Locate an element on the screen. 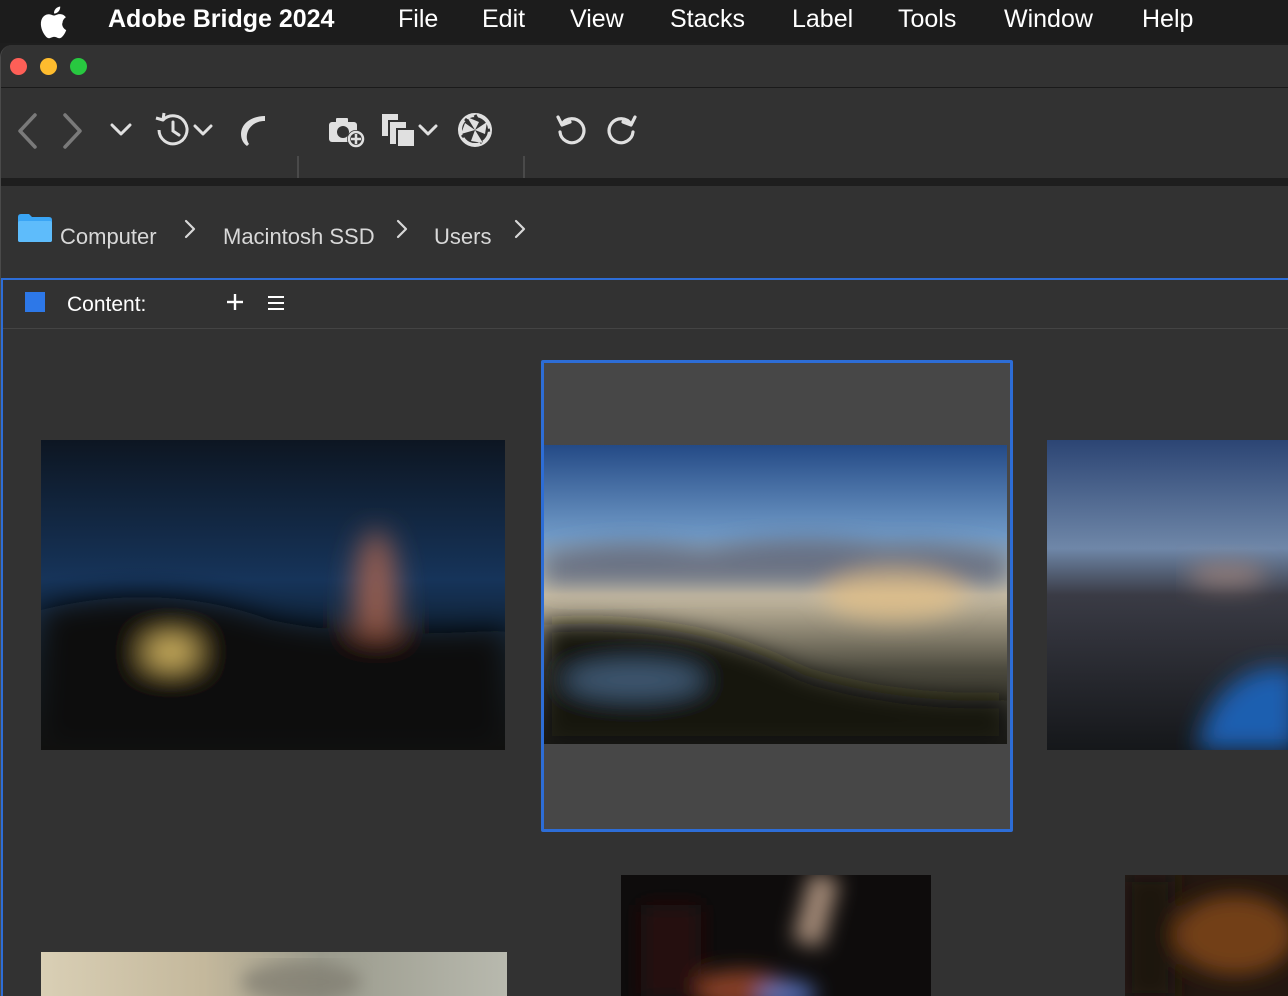 The width and height of the screenshot is (1288, 996). thumbnail-warm-interior is located at coordinates (1206, 935).